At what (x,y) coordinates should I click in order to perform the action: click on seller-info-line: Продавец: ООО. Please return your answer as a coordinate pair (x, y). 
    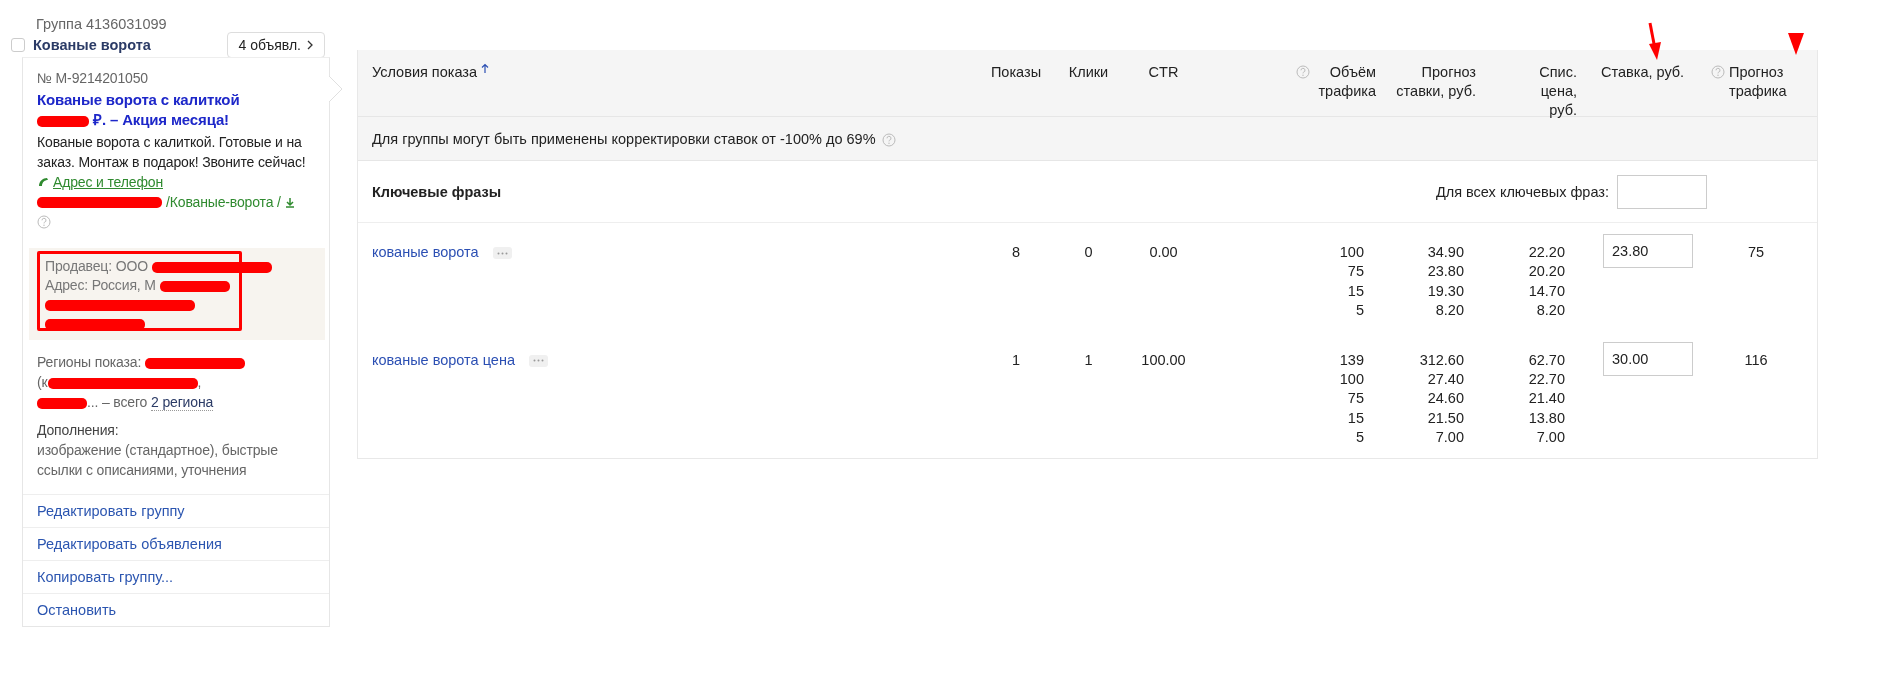
    Looking at the image, I should click on (96, 266).